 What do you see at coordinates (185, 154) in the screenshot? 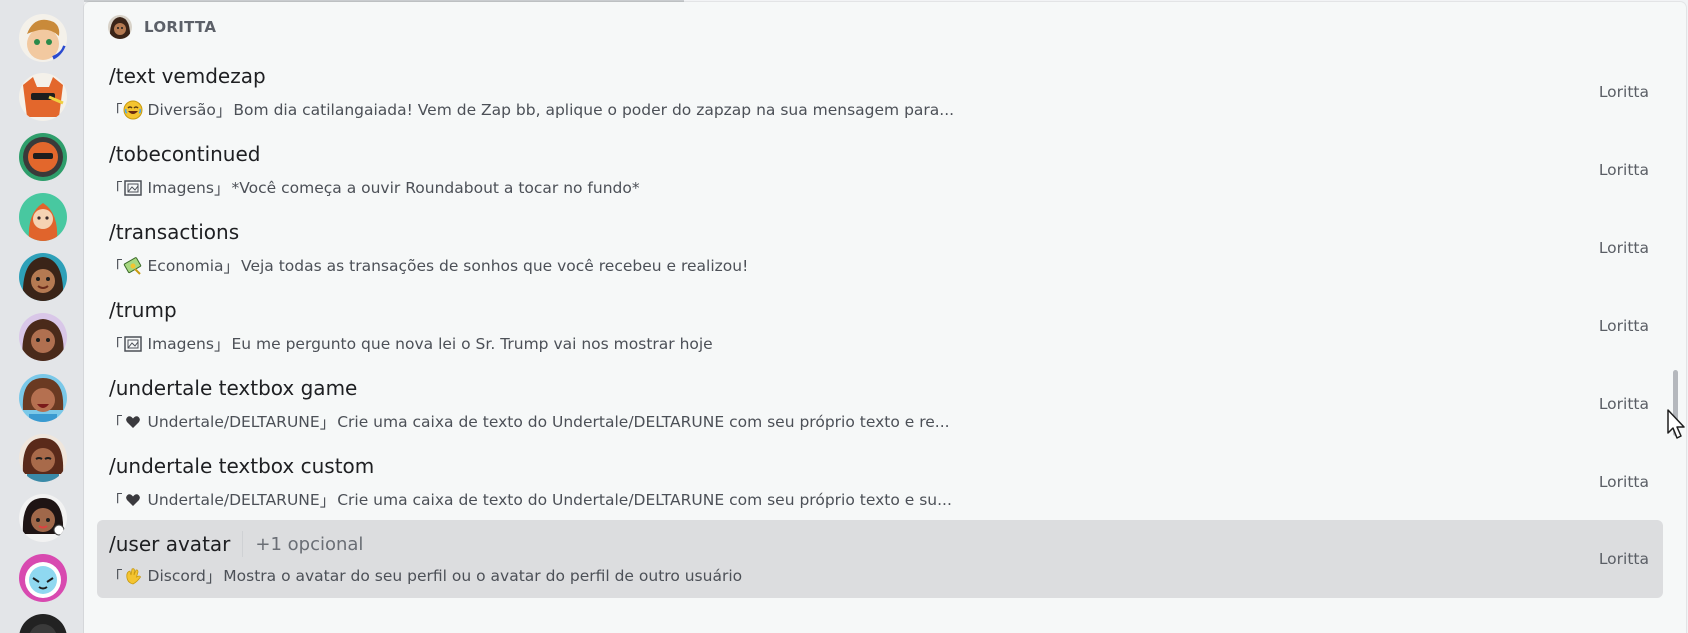
I see `command-name: /tobecontinued` at bounding box center [185, 154].